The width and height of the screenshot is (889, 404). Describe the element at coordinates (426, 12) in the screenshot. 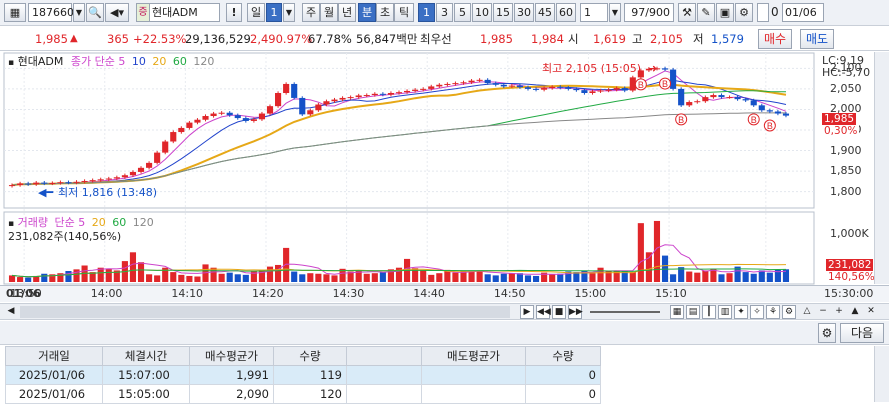

I see `interval-1: 1` at that location.